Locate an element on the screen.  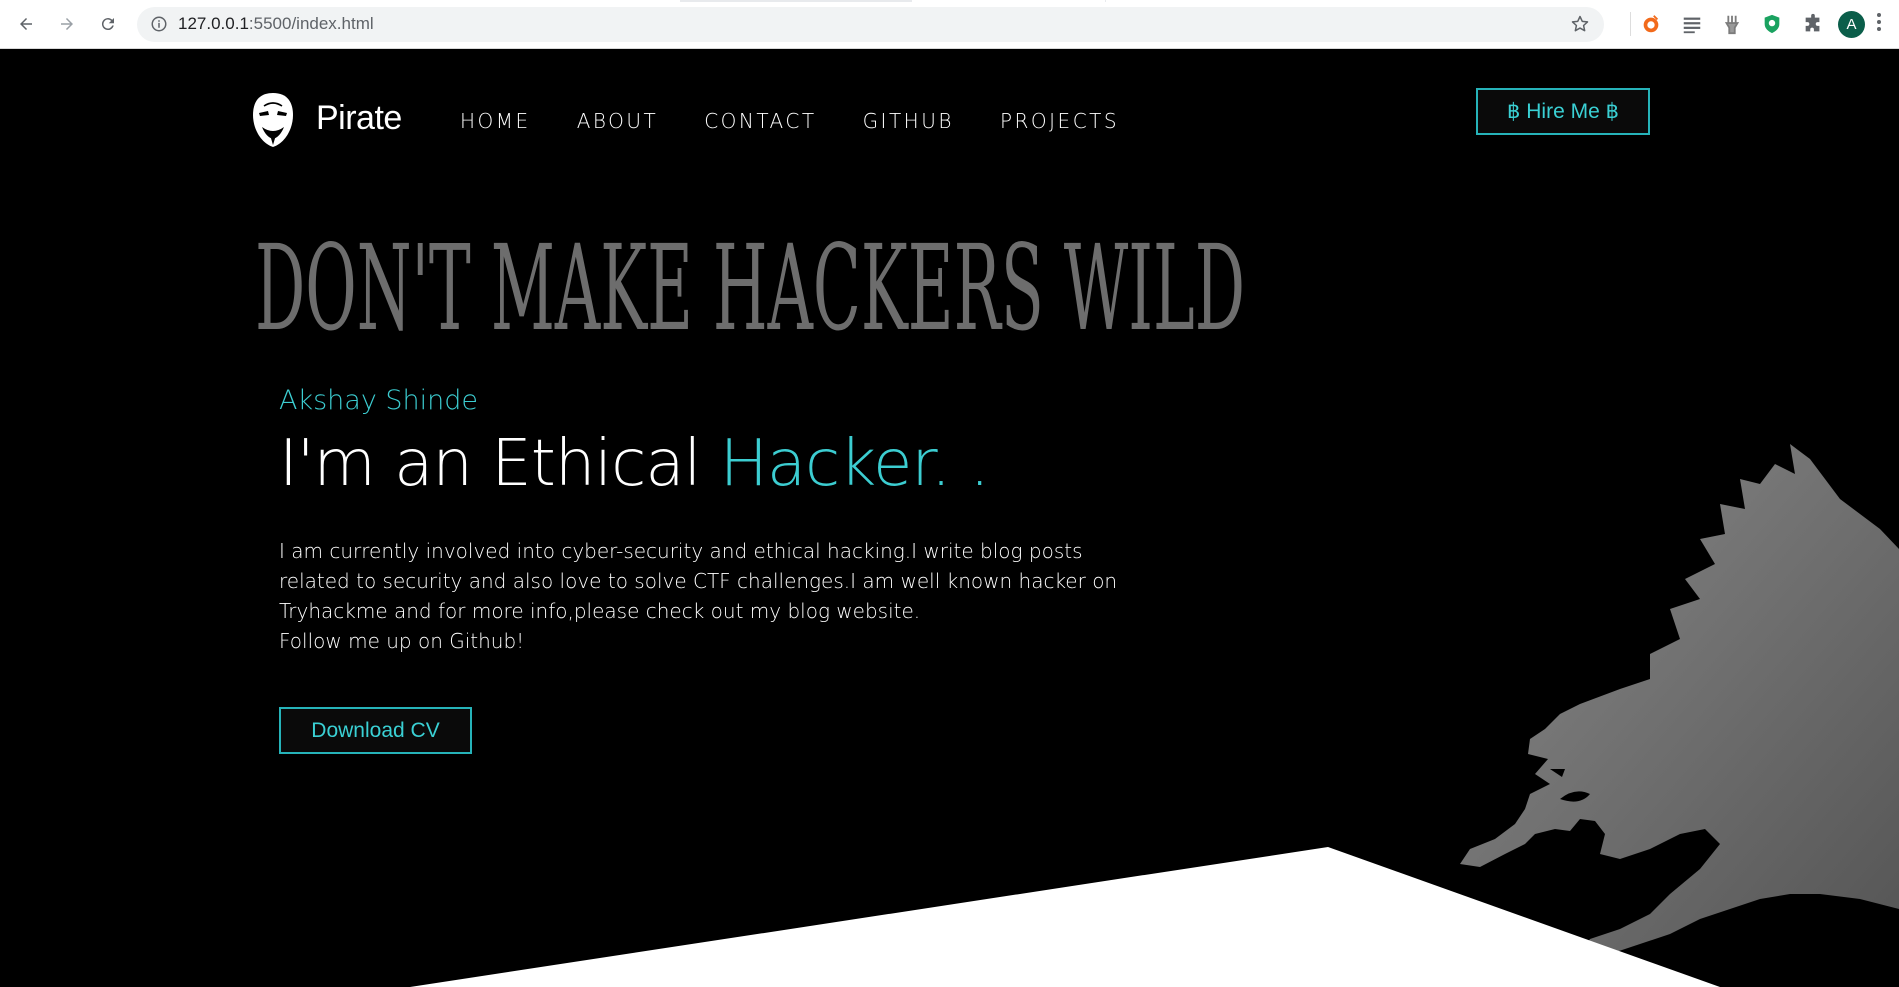
brand-logo is located at coordinates (273, 120).